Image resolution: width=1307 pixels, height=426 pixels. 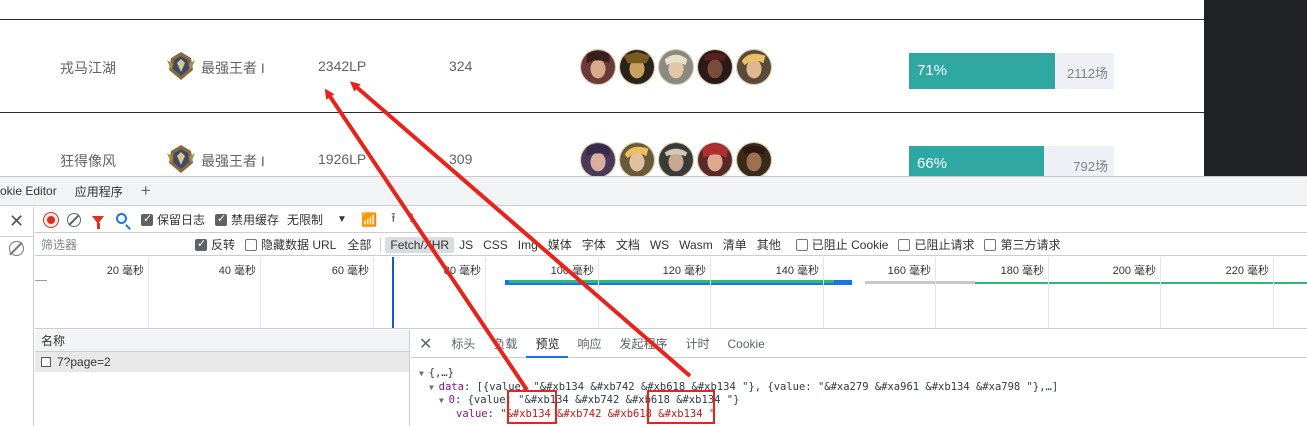 What do you see at coordinates (659, 245) in the screenshot?
I see `type-filter-ws: WS` at bounding box center [659, 245].